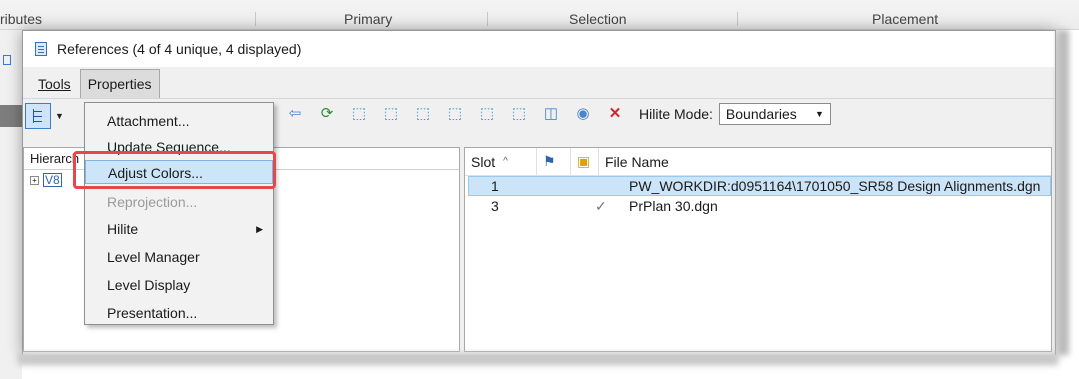 The height and width of the screenshot is (379, 1079). I want to click on menu-bar: Tools Properties, so click(539, 83).